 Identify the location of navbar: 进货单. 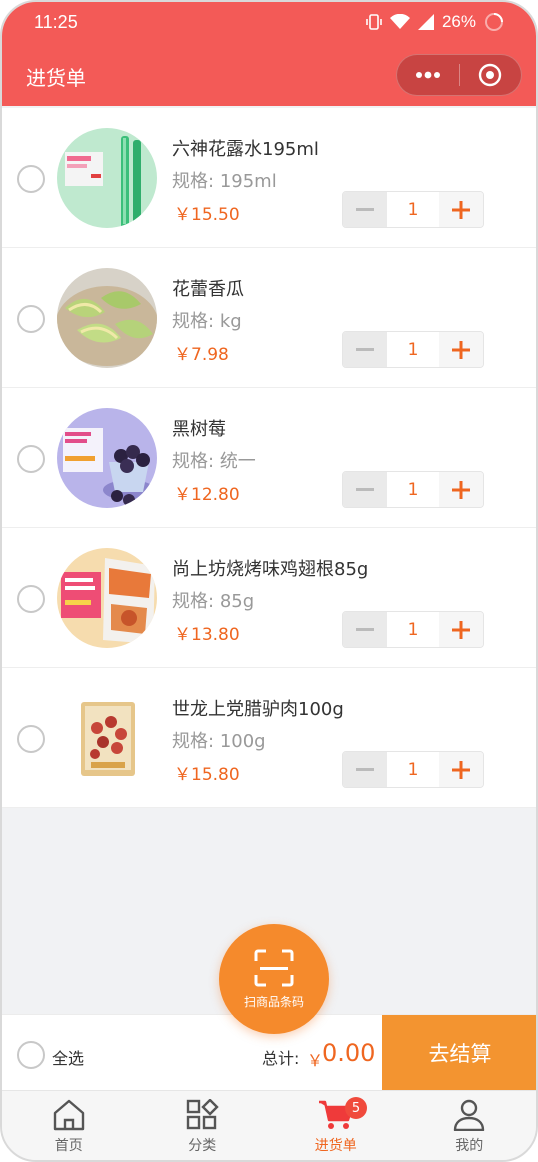
(269, 76).